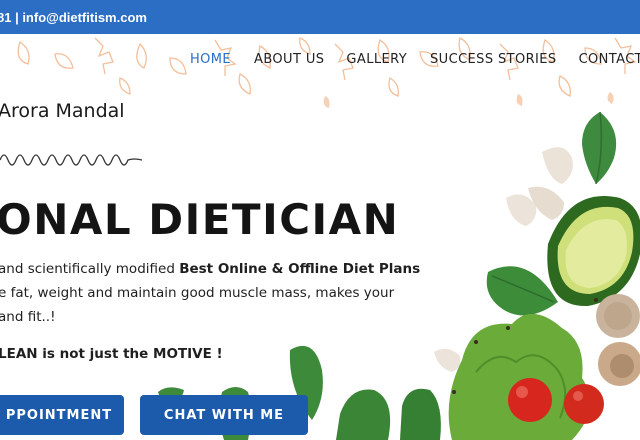  I want to click on top-contact-bar: 81 | info@dietfitism.com, so click(320, 17).